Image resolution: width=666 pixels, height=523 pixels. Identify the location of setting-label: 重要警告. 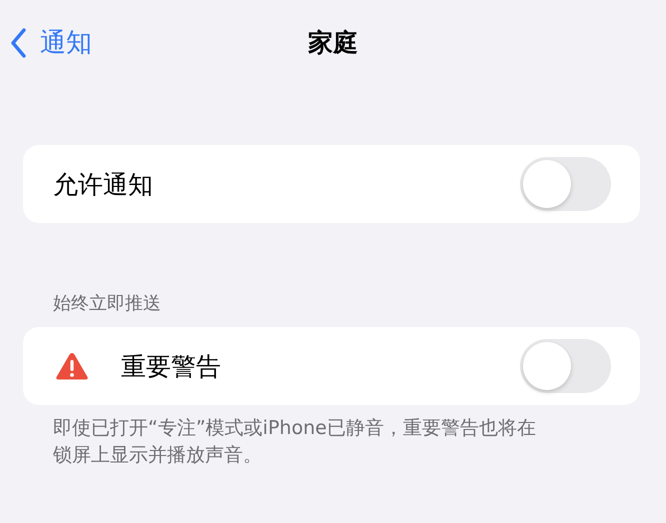
(171, 366).